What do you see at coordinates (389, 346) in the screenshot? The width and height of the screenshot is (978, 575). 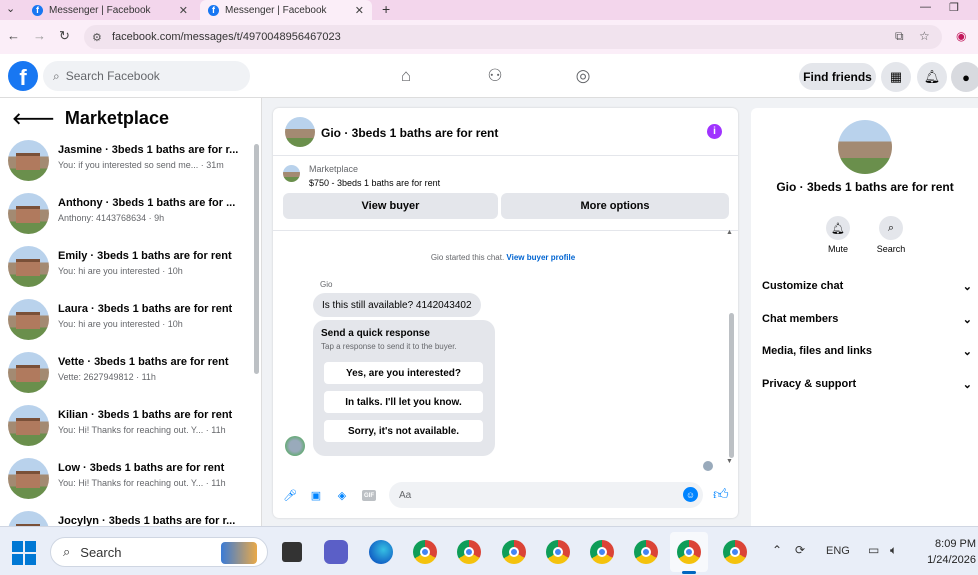 I see `quick-response-subtitle: Tap a response to send it to the buyer.` at bounding box center [389, 346].